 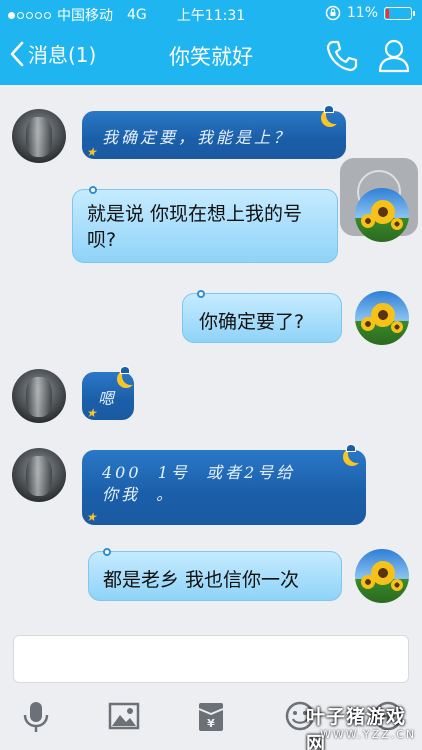 I want to click on status-right: 11%, so click(x=370, y=13).